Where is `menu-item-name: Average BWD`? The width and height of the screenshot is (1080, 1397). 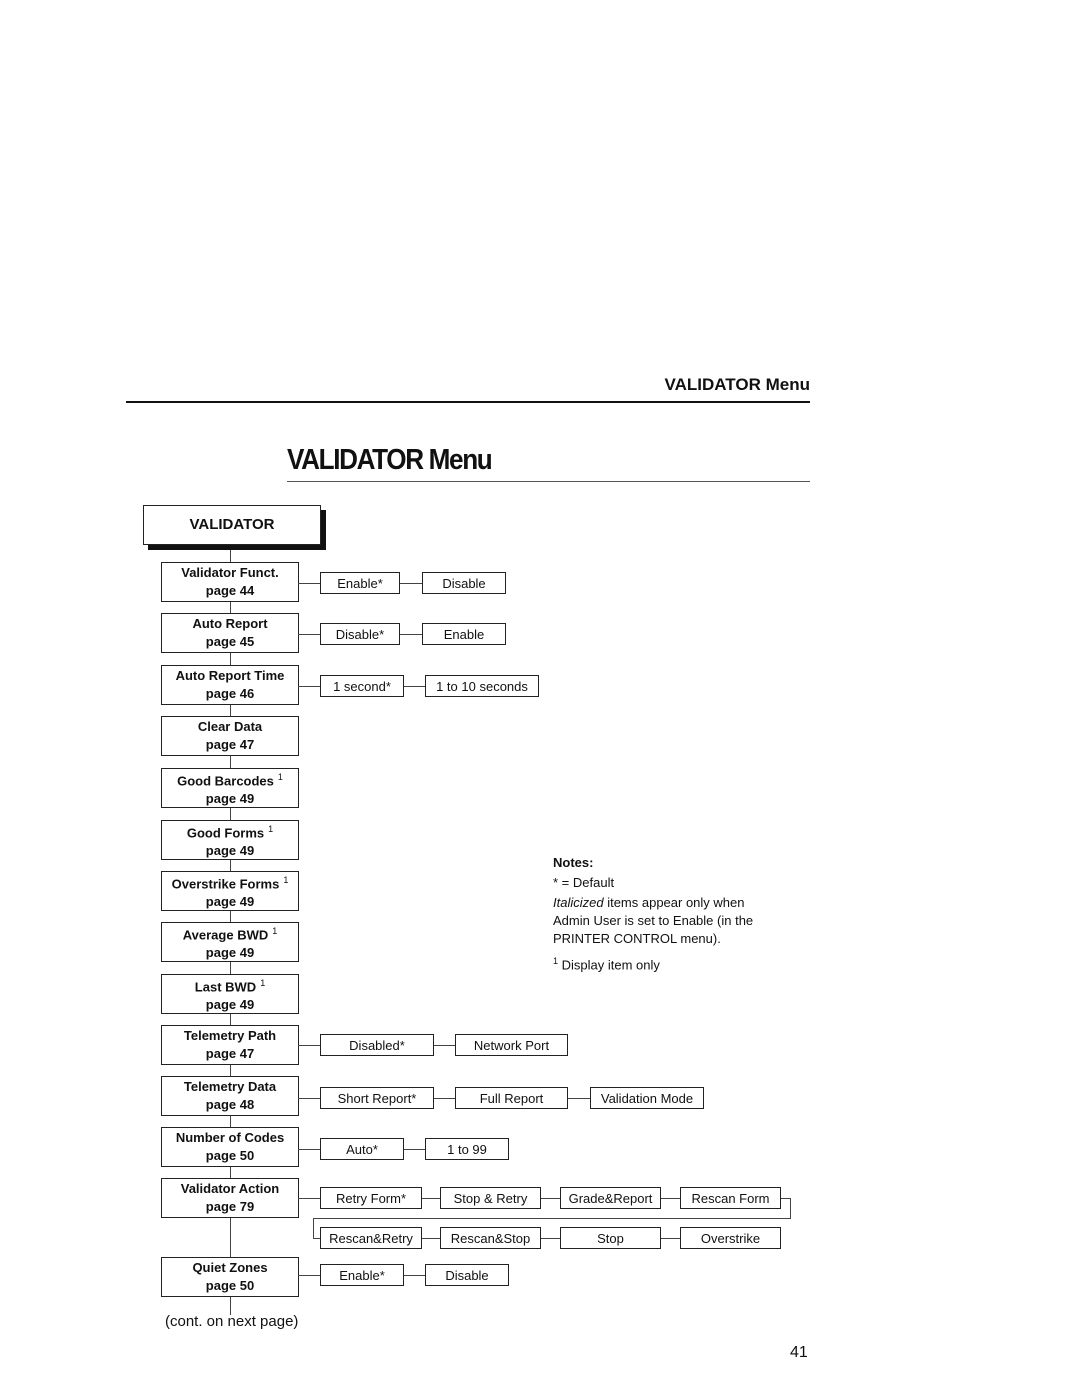
menu-item-name: Average BWD is located at coordinates (225, 935).